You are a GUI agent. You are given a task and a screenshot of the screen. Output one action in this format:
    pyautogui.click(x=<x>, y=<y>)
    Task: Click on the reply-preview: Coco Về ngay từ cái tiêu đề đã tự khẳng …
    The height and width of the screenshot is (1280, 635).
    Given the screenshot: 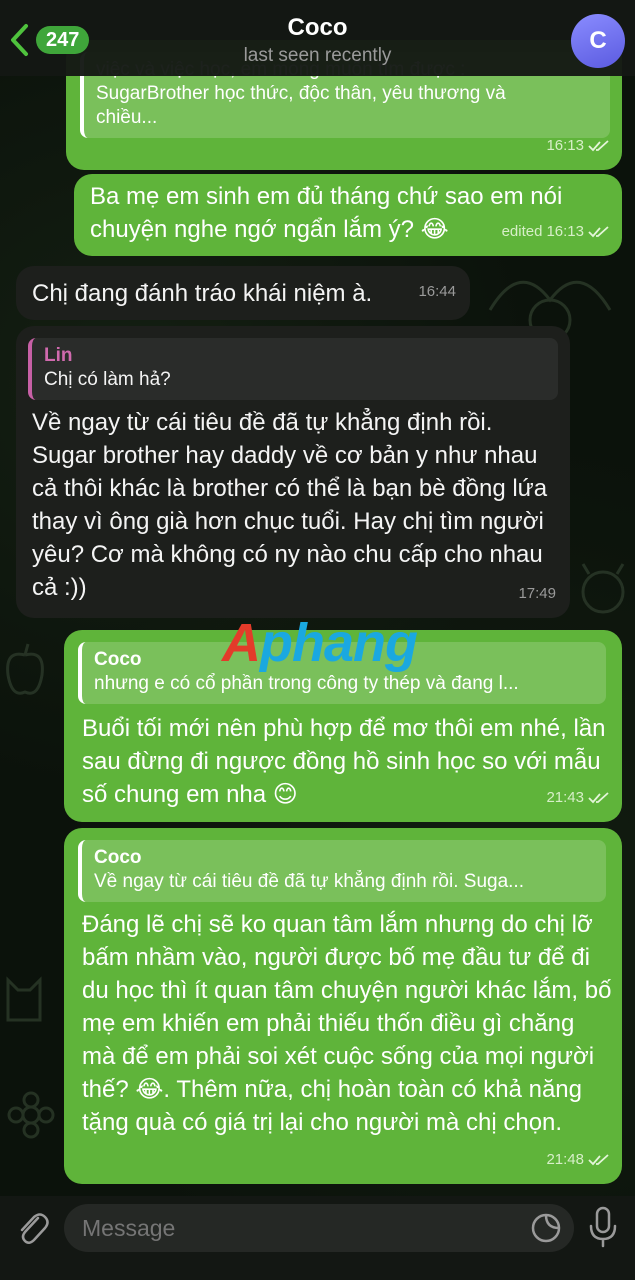 What is the action you would take?
    pyautogui.click(x=342, y=871)
    